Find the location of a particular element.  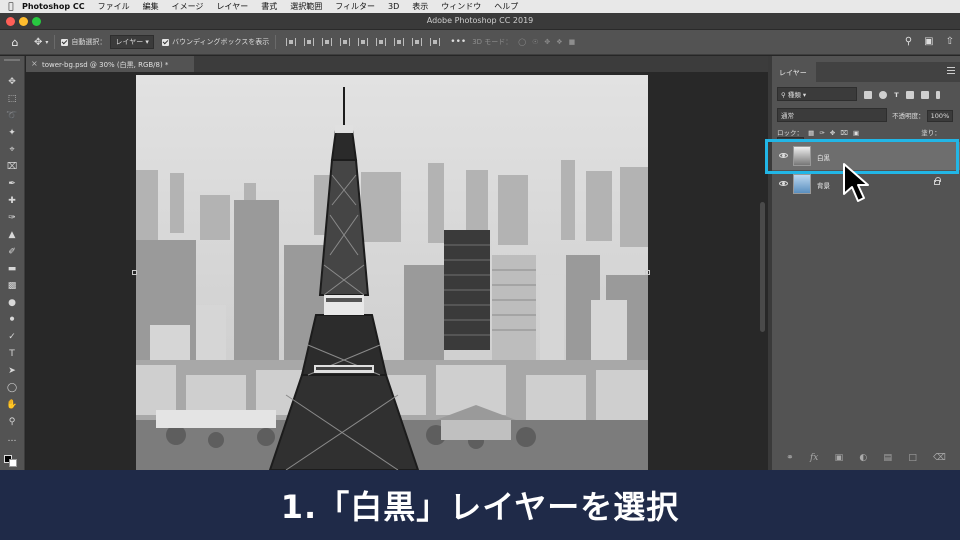

ellipse-tool-icon: ◯ is located at coordinates (12, 388).